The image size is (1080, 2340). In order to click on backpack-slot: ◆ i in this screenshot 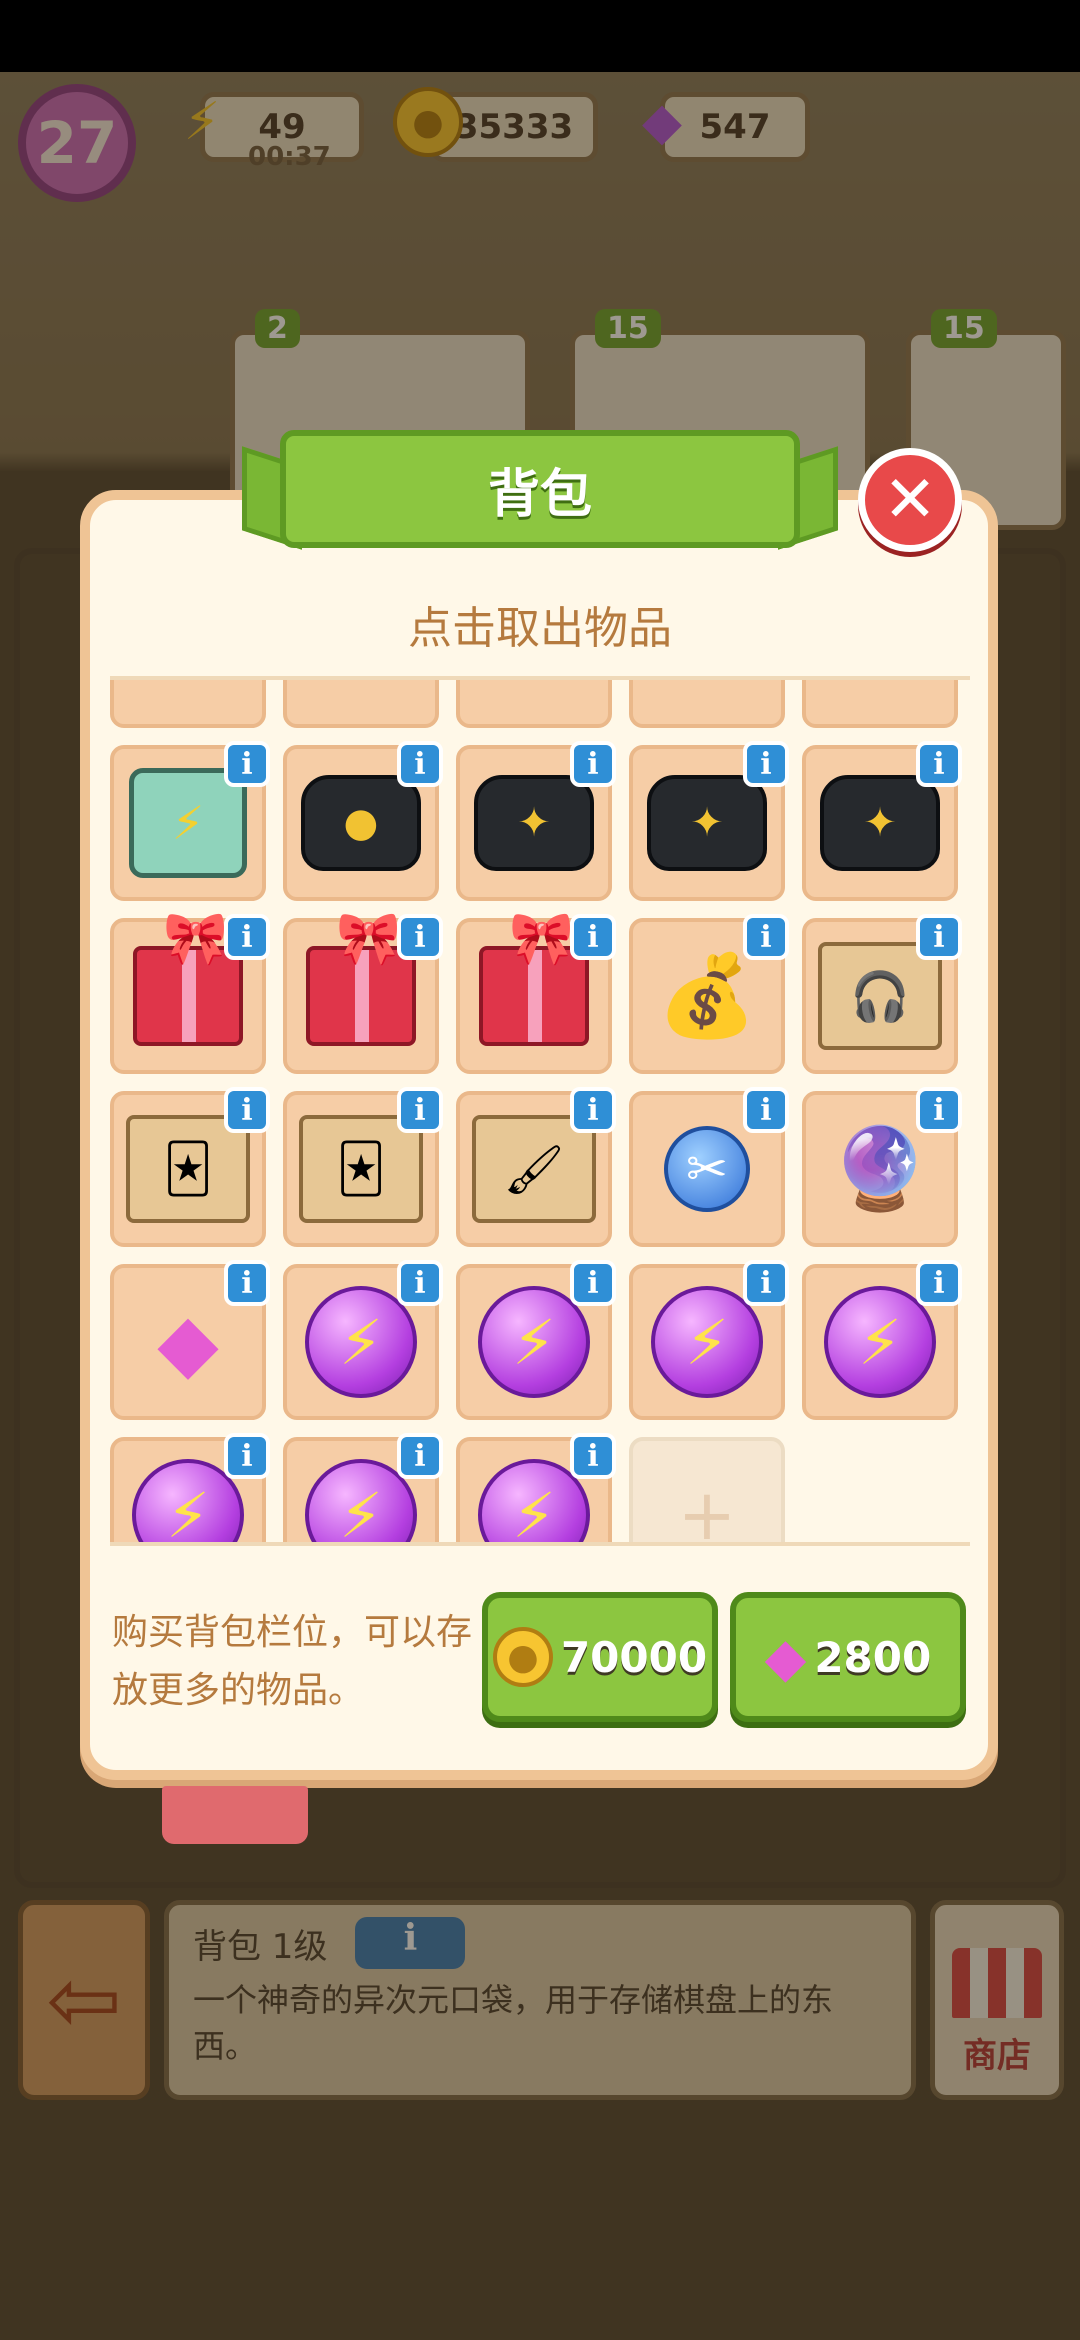, I will do `click(190, 1340)`.